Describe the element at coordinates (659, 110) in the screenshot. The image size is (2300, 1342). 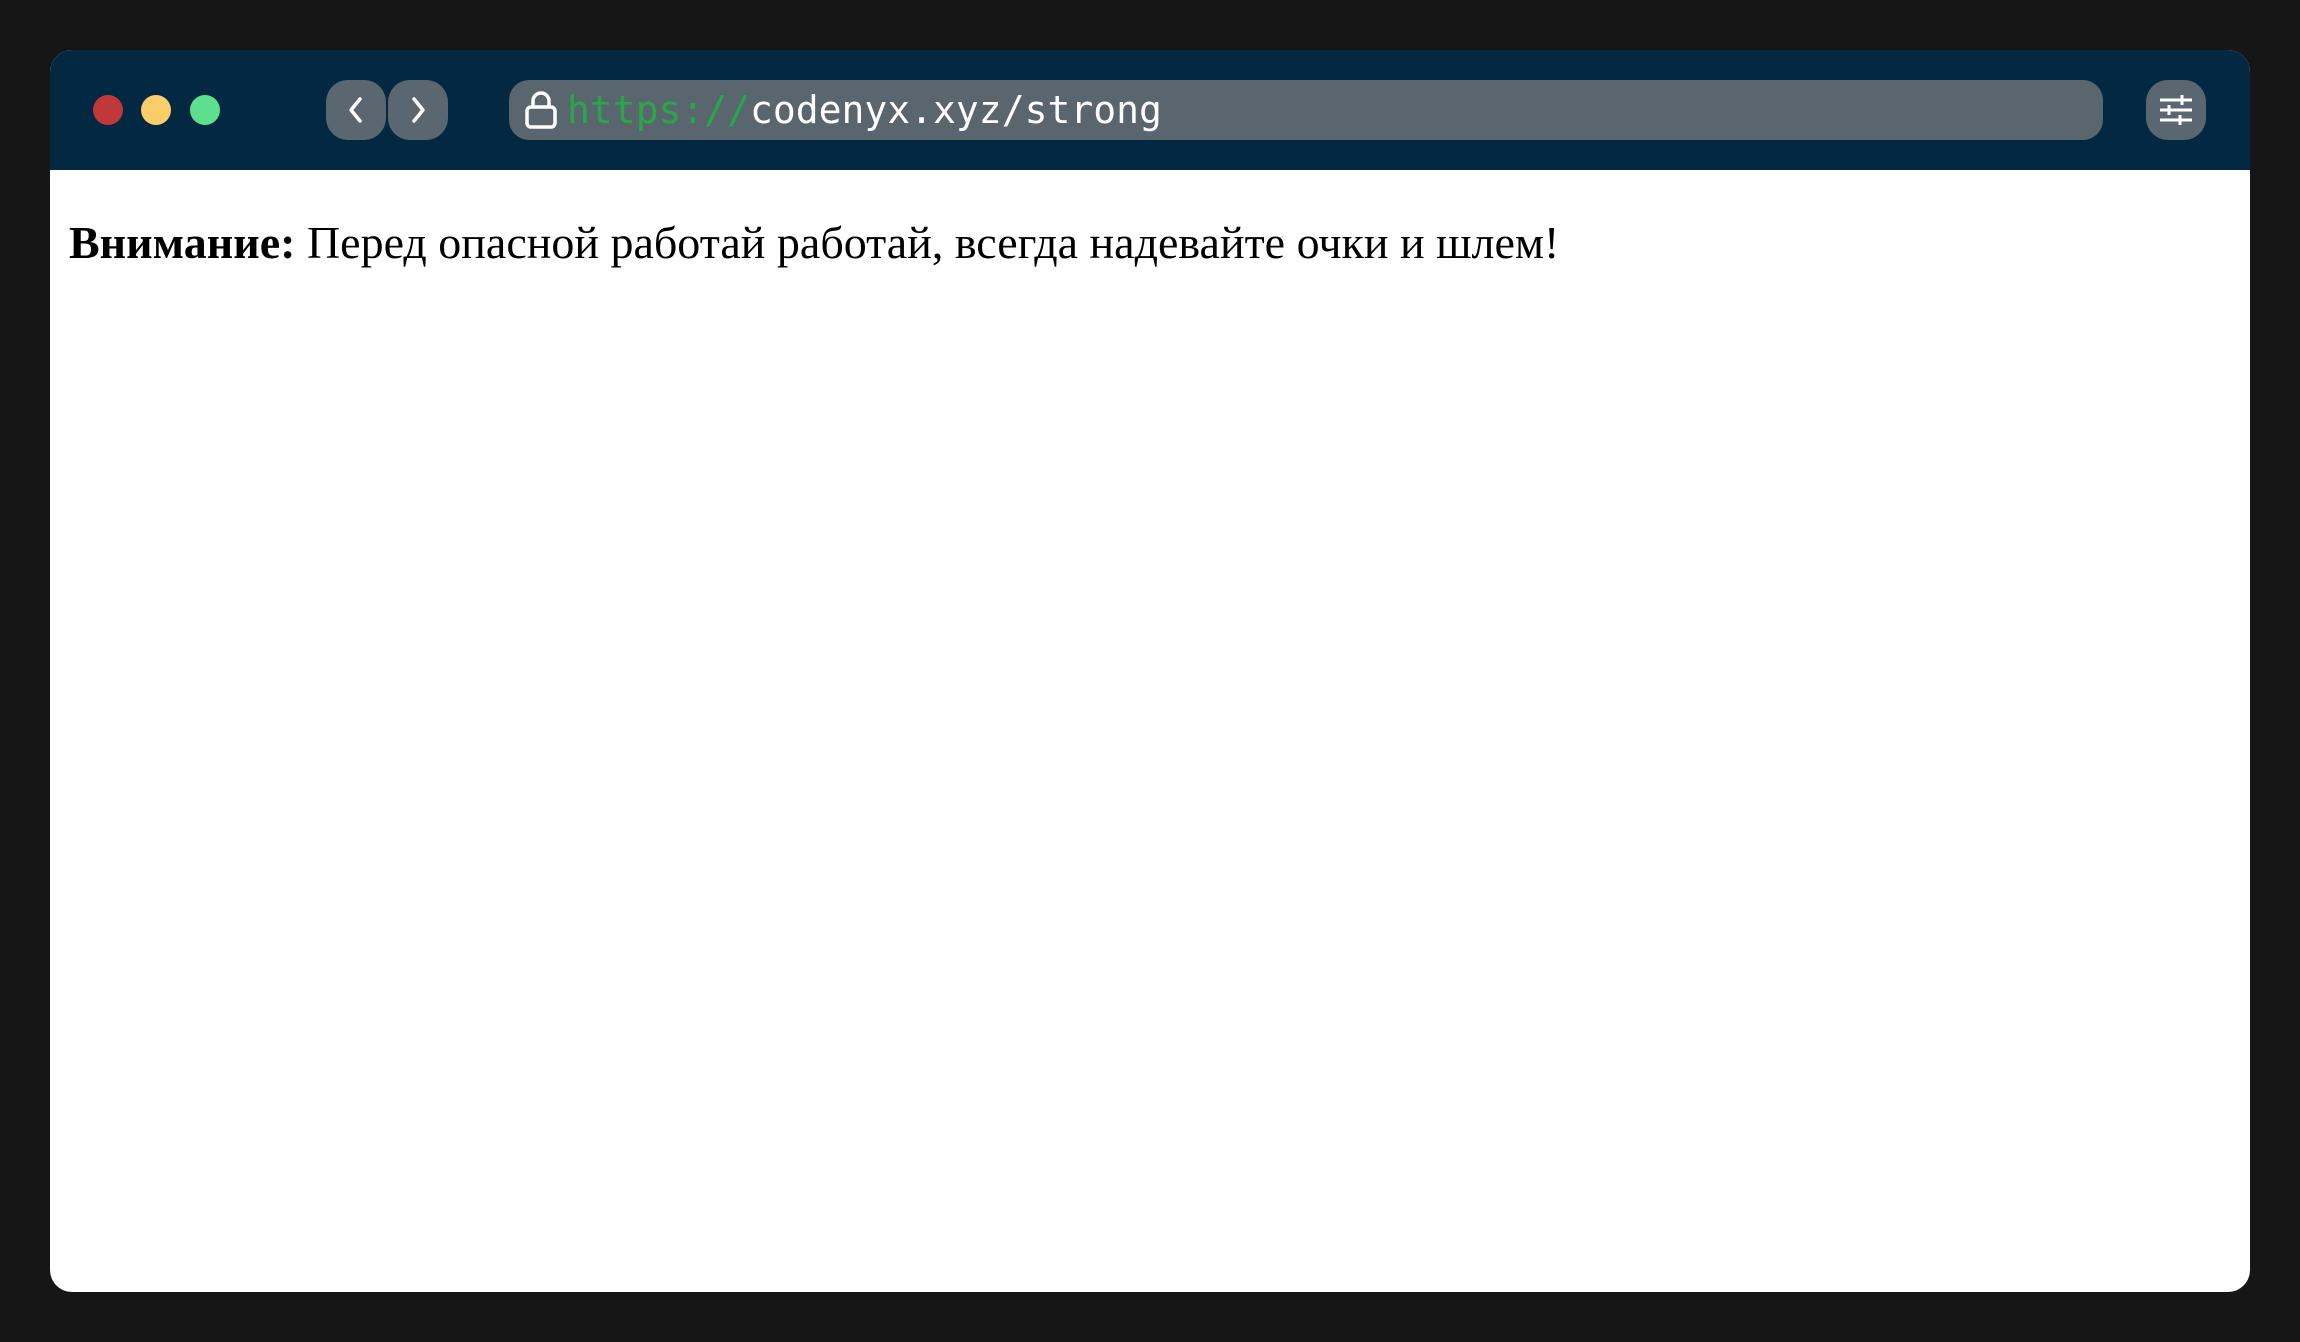
I see `url-scheme: https://` at that location.